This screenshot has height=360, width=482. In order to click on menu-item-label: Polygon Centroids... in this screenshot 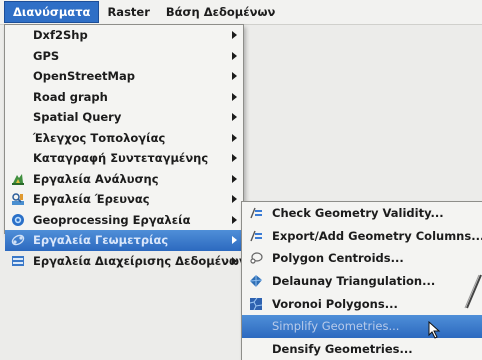, I will do `click(338, 258)`.